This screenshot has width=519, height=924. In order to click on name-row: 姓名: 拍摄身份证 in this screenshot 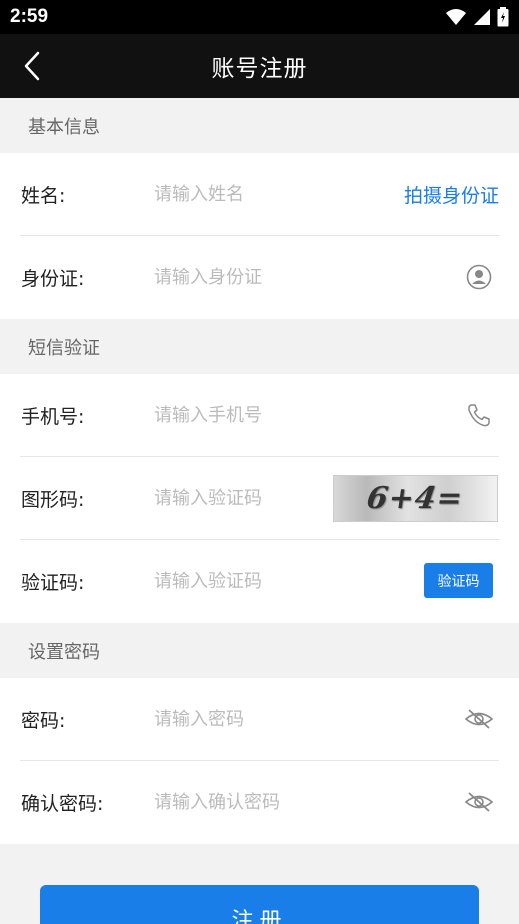, I will do `click(259, 194)`.